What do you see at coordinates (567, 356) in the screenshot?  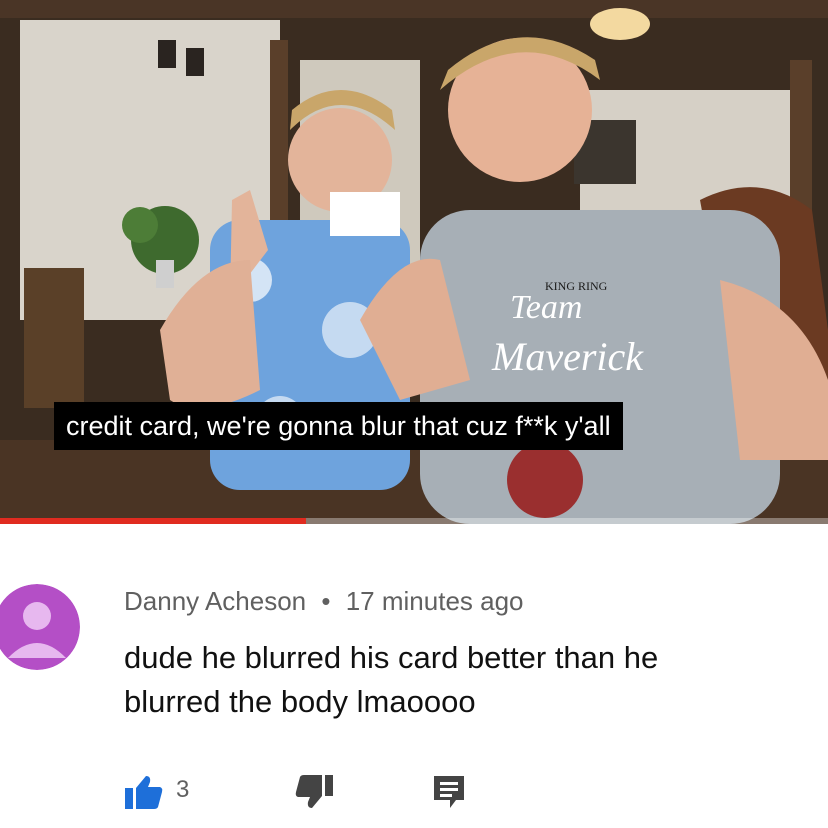 I see `svg-text: Maverick` at bounding box center [567, 356].